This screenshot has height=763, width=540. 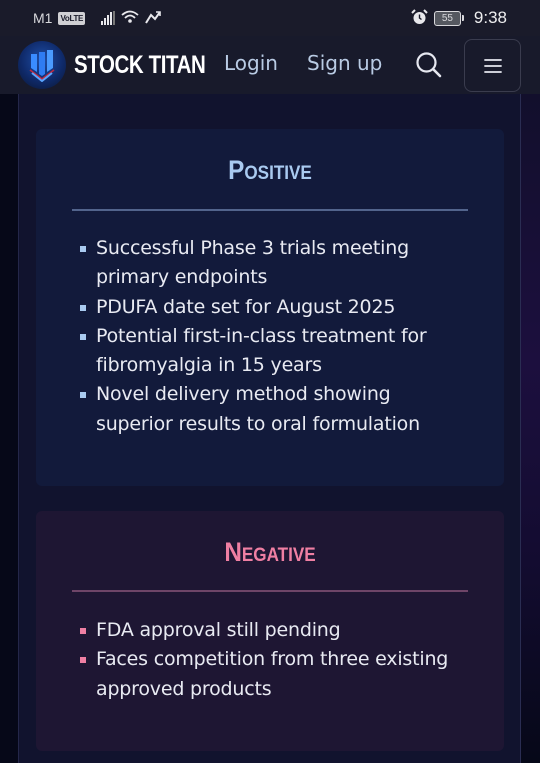 I want to click on top-navbar: STOCK TITAN Login Sign up, so click(x=270, y=65).